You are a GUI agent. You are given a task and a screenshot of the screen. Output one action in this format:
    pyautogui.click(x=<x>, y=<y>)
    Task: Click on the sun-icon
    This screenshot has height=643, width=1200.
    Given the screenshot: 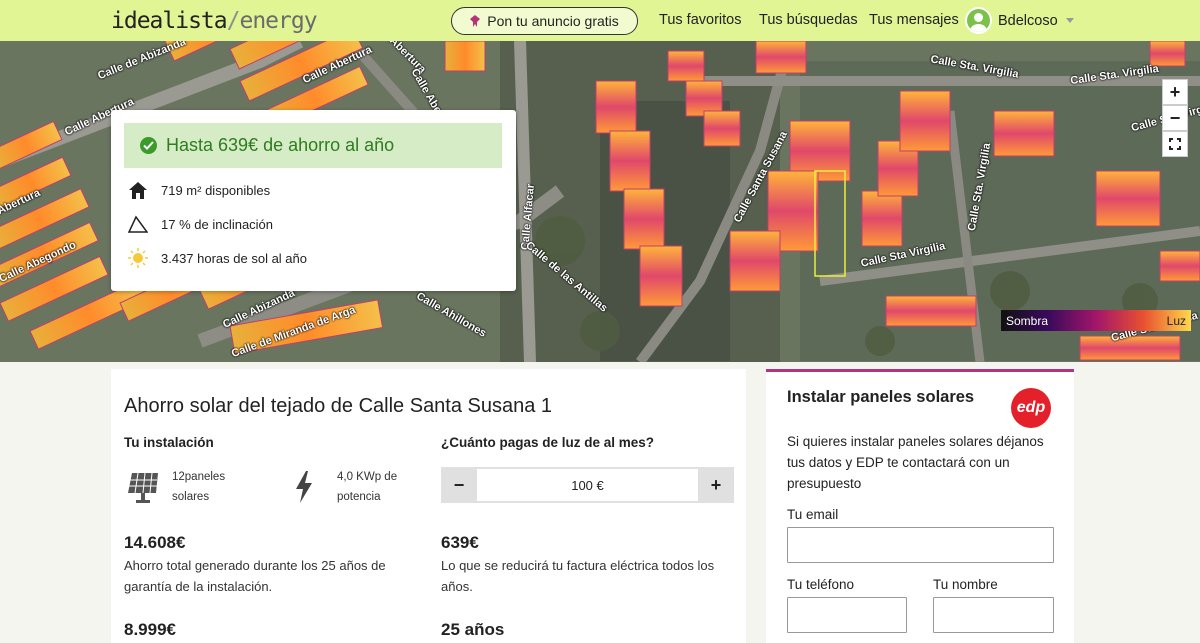 What is the action you would take?
    pyautogui.click(x=138, y=258)
    